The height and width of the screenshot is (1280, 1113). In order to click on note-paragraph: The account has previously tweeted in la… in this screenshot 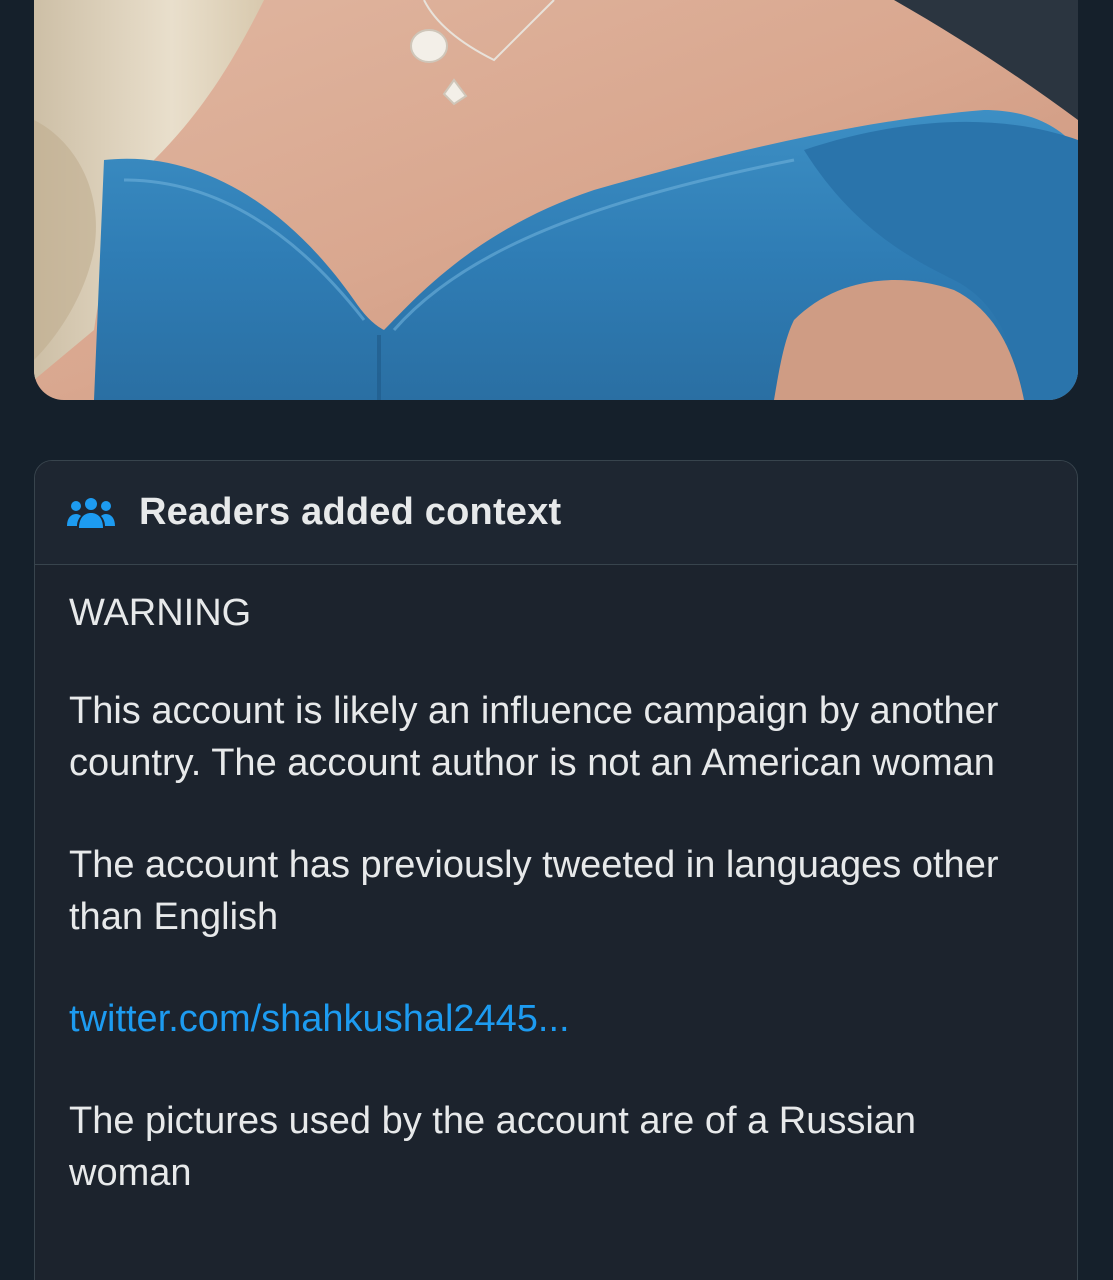, I will do `click(534, 891)`.